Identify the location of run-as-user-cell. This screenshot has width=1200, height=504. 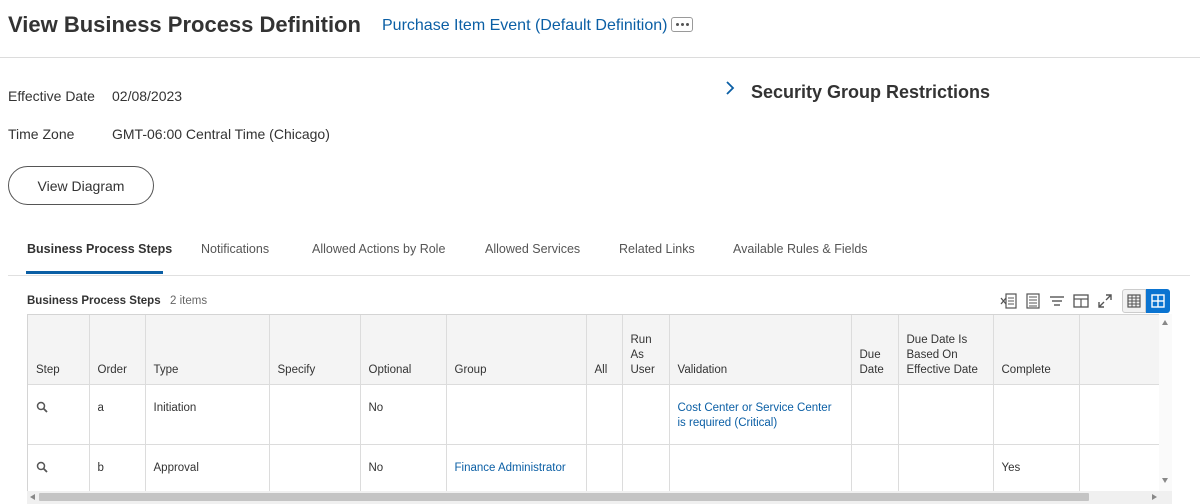
(646, 414).